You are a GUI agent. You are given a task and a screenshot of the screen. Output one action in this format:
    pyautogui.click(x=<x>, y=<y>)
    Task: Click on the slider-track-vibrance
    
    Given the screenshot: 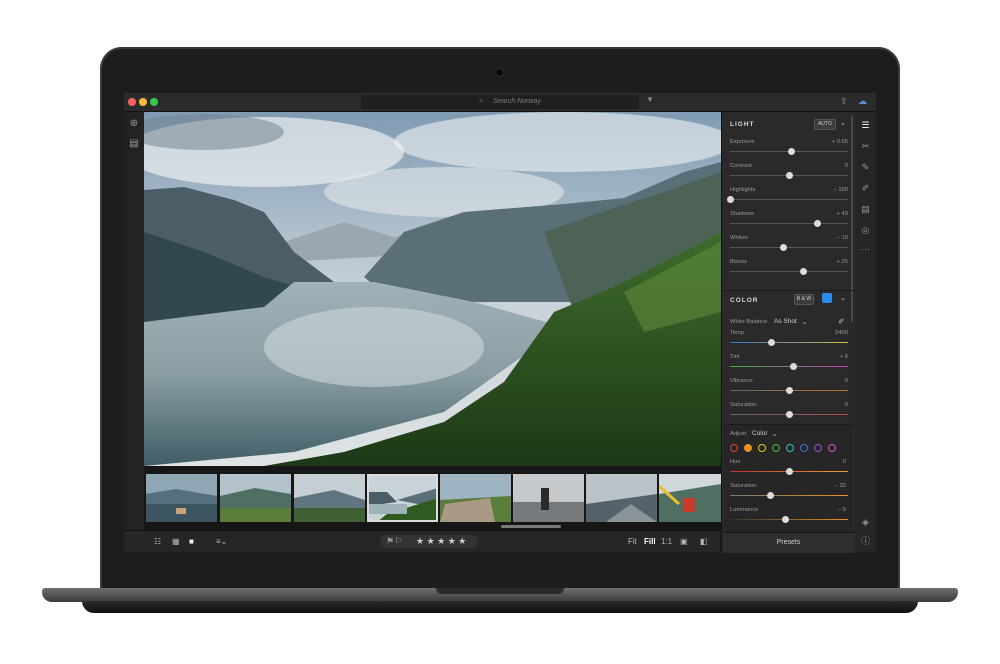 What is the action you would take?
    pyautogui.click(x=789, y=390)
    